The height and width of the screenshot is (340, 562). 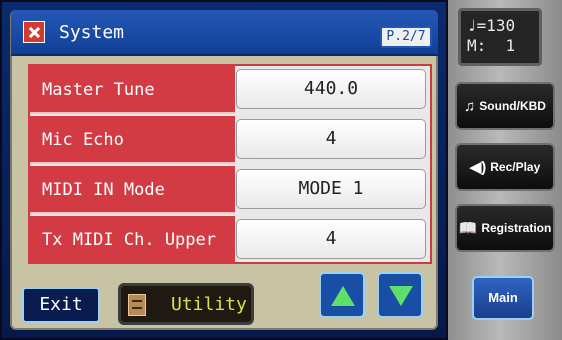 I want to click on param-row-master-tune: Master Tune 440.0, so click(x=230, y=90).